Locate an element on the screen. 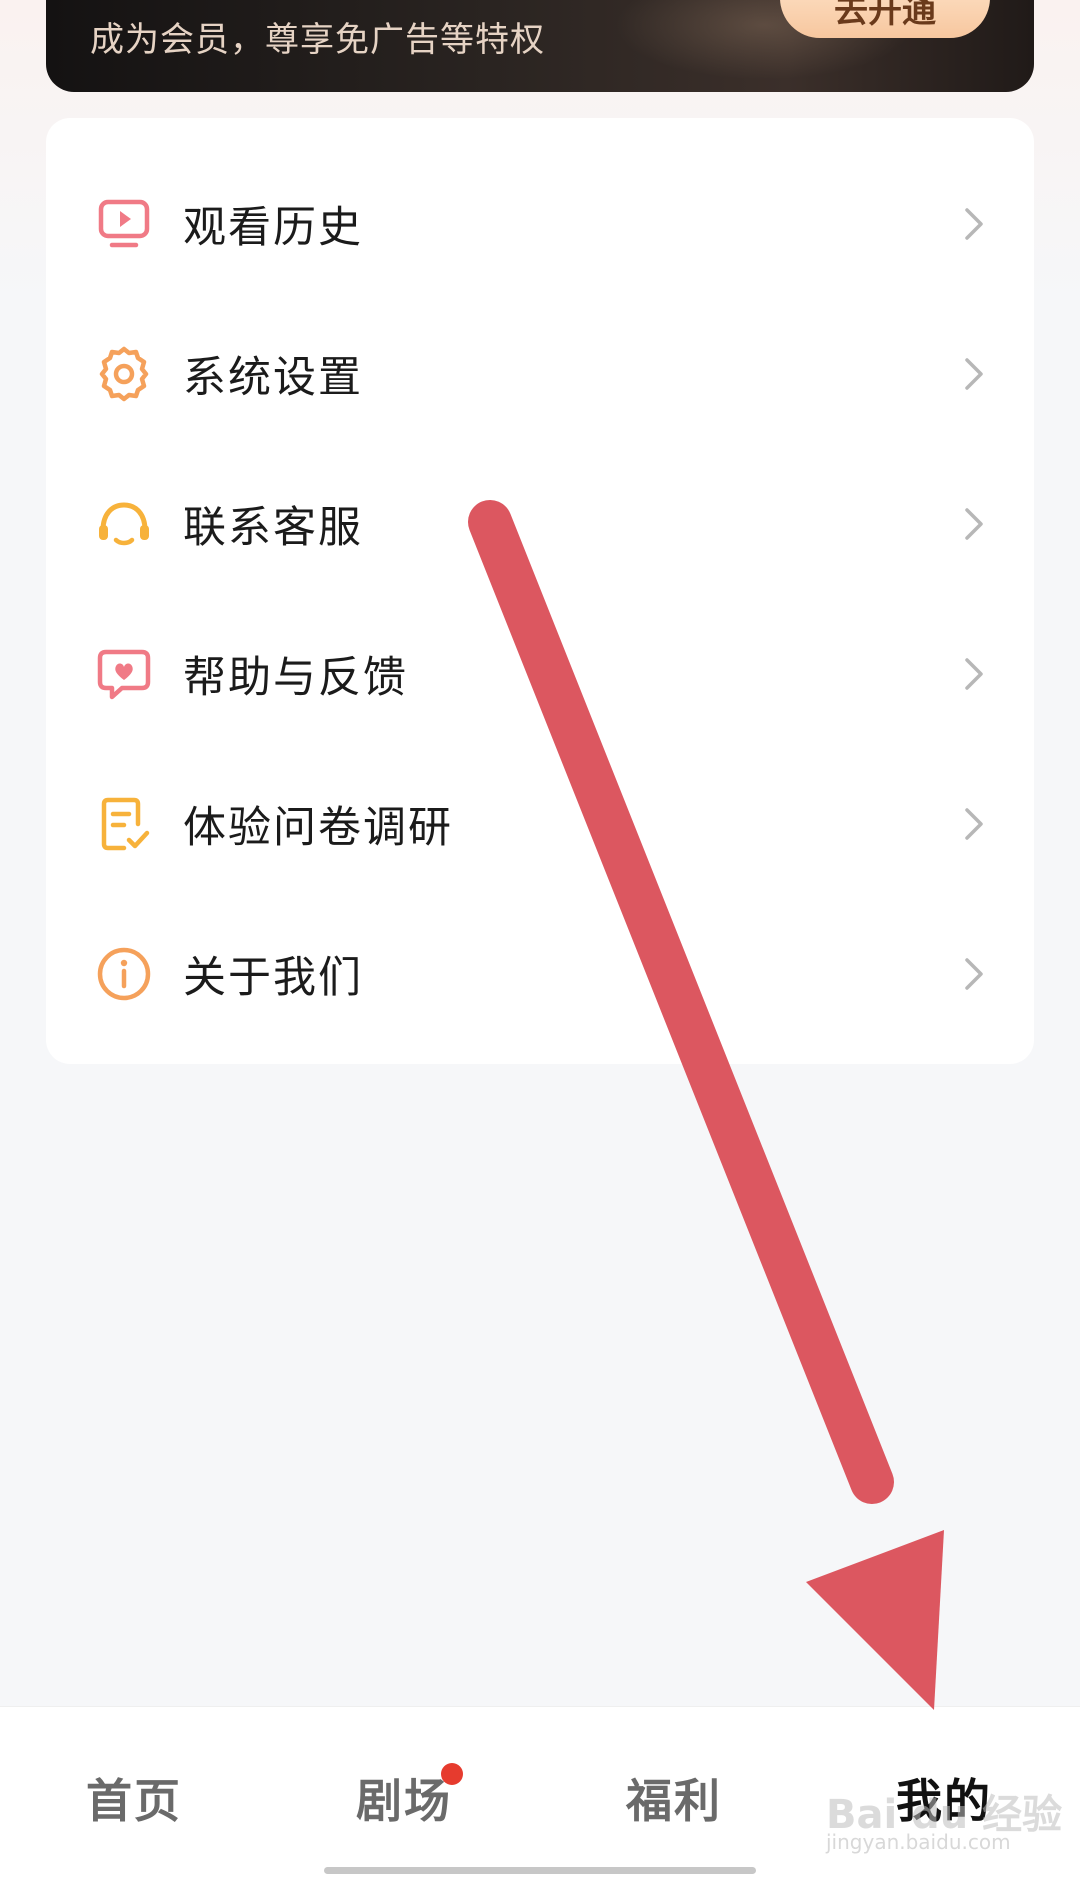 This screenshot has height=1881, width=1080. menu-item-label: 关于我们 is located at coordinates (273, 978).